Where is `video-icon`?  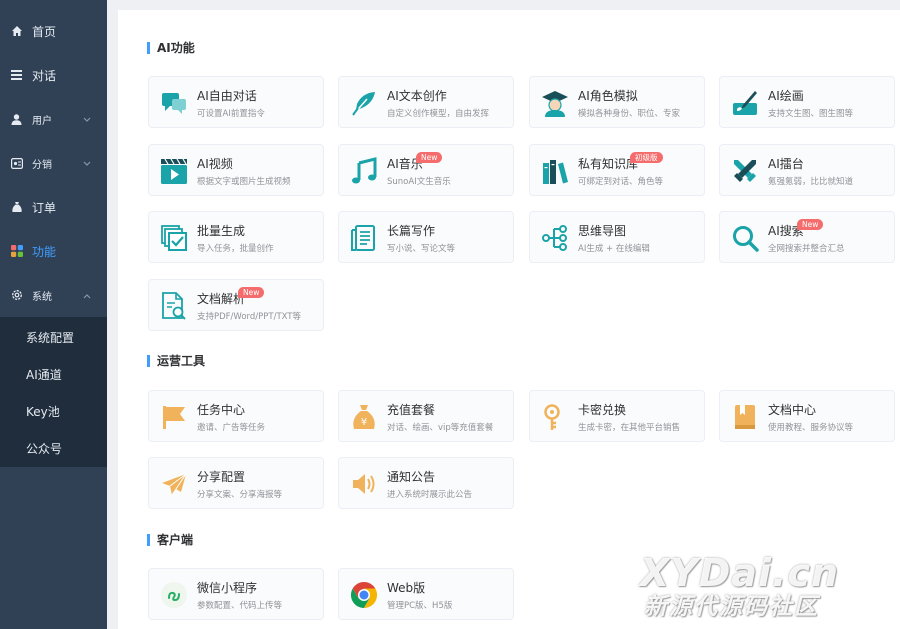 video-icon is located at coordinates (174, 171).